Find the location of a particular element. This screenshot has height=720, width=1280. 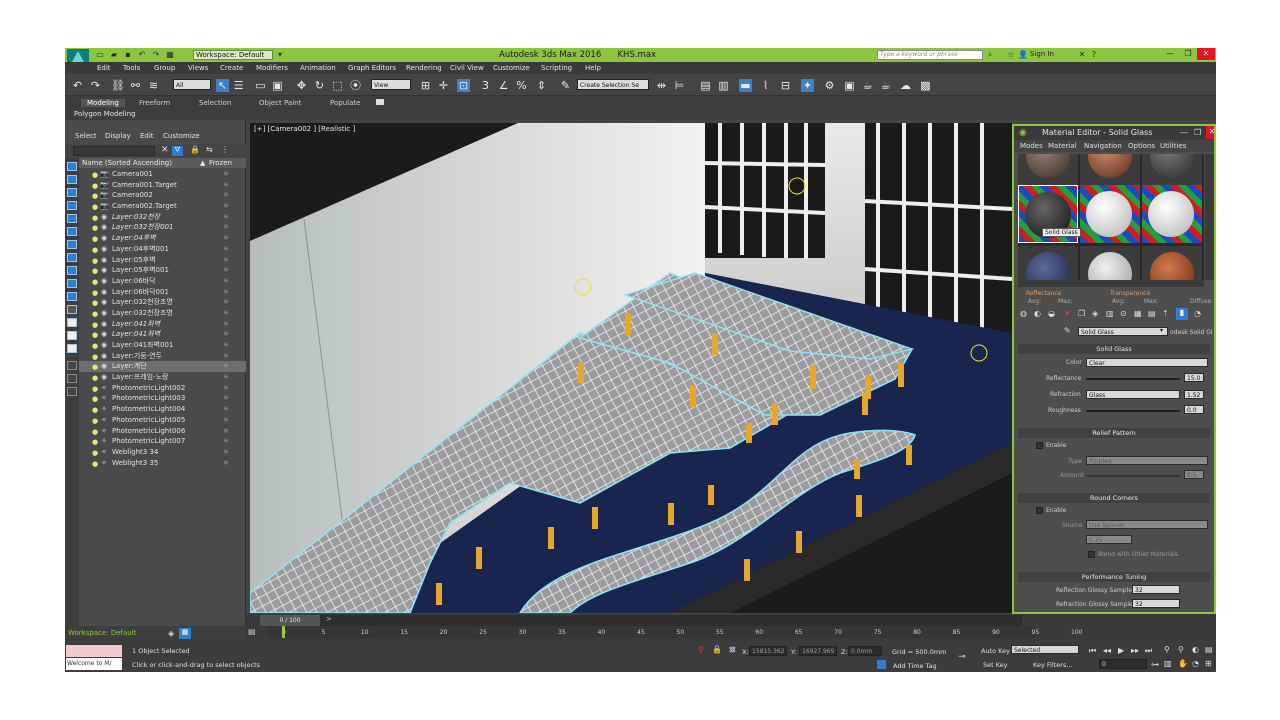

select-rotate-icon: ↻ is located at coordinates (319, 85).